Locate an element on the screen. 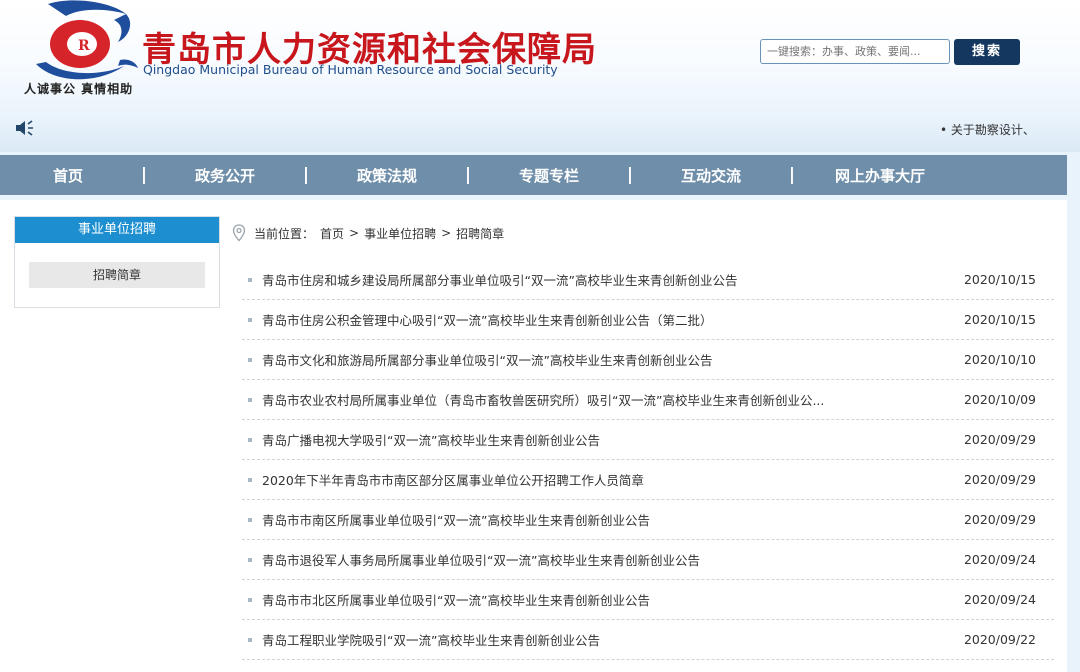 Image resolution: width=1080 pixels, height=672 pixels. main-nav: 首页 | 政务公开 | 政策法规 | 专题专栏 | 互动交流 | 网上办事大厅 is located at coordinates (533, 175).